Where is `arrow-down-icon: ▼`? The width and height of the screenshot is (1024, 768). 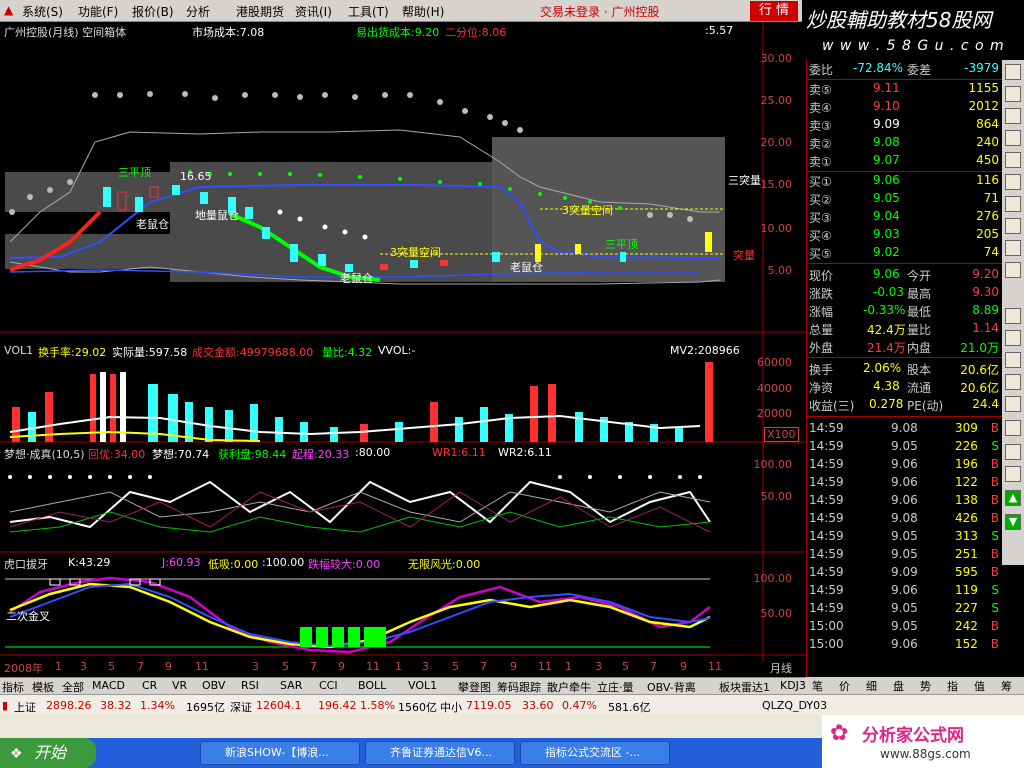 arrow-down-icon: ▼ is located at coordinates (1013, 522).